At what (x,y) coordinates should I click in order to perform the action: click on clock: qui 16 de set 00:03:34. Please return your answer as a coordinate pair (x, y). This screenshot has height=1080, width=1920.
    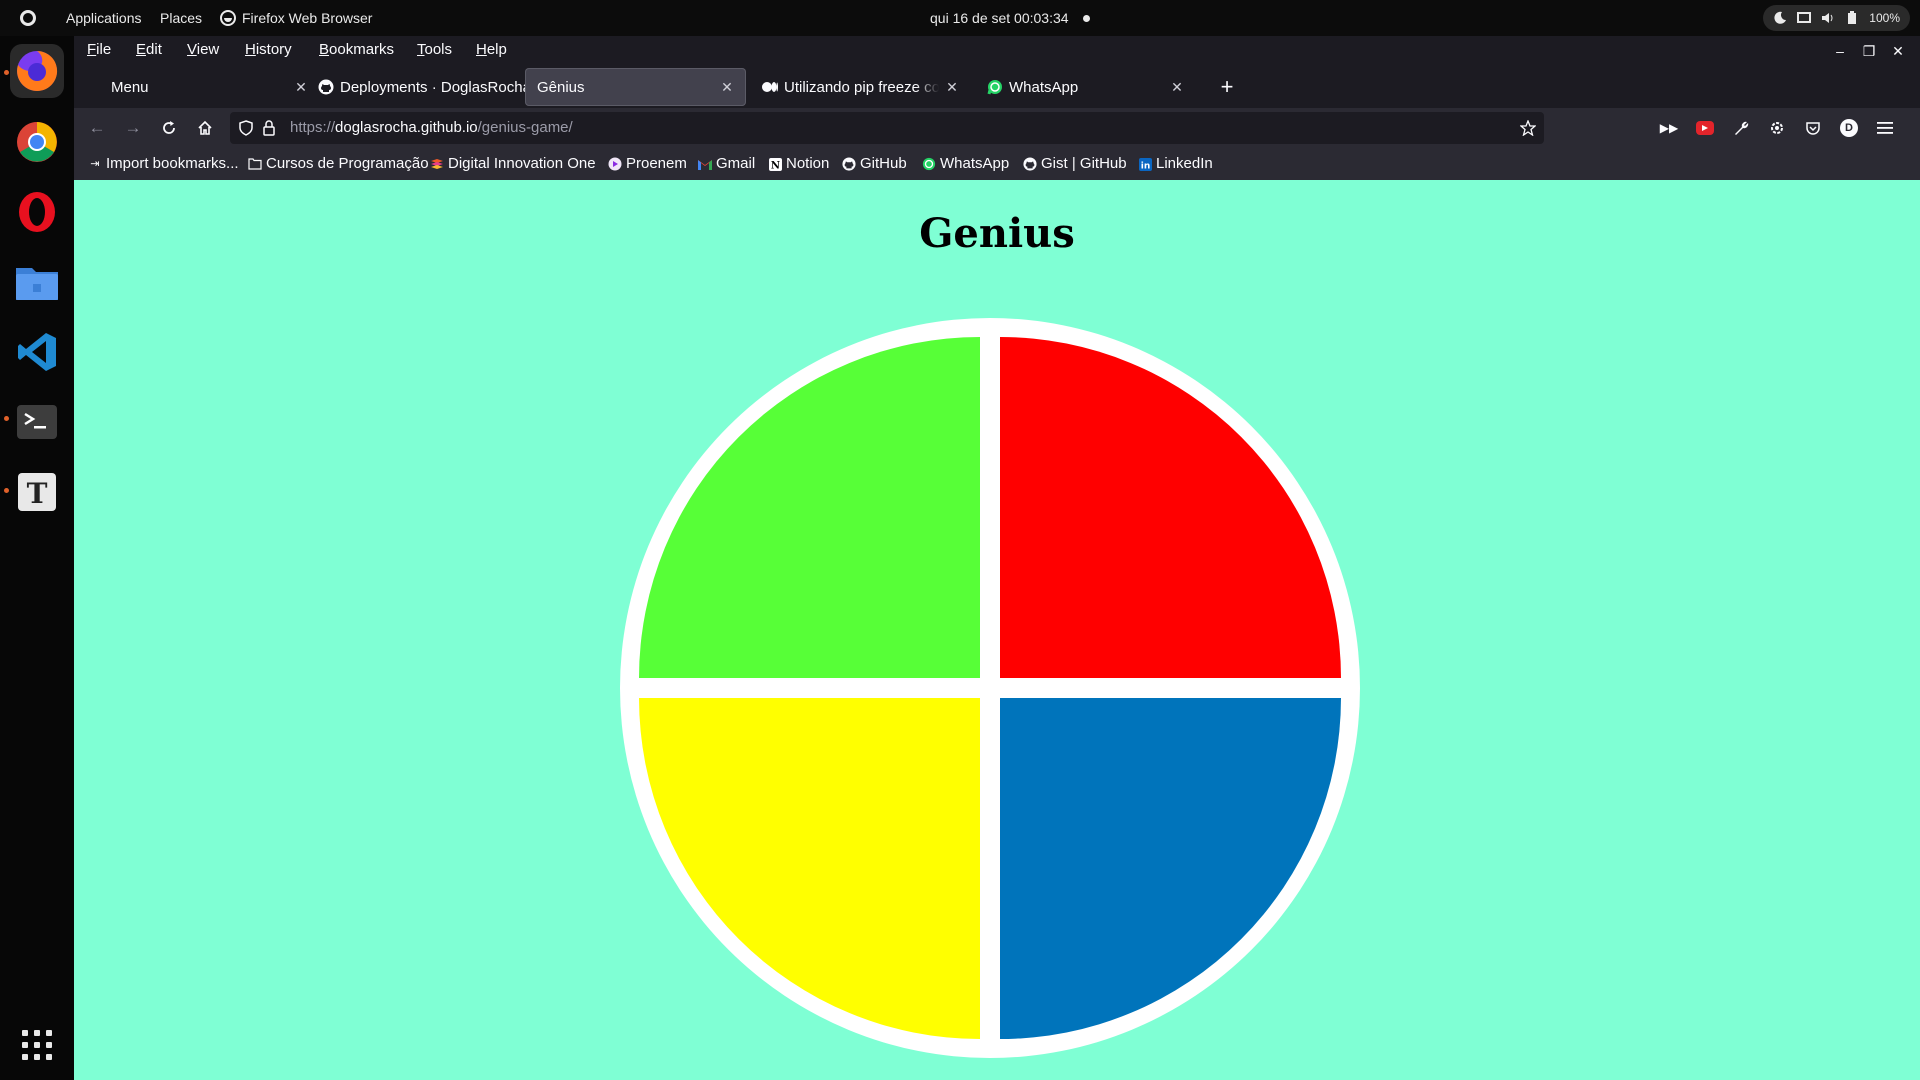
    Looking at the image, I should click on (1010, 18).